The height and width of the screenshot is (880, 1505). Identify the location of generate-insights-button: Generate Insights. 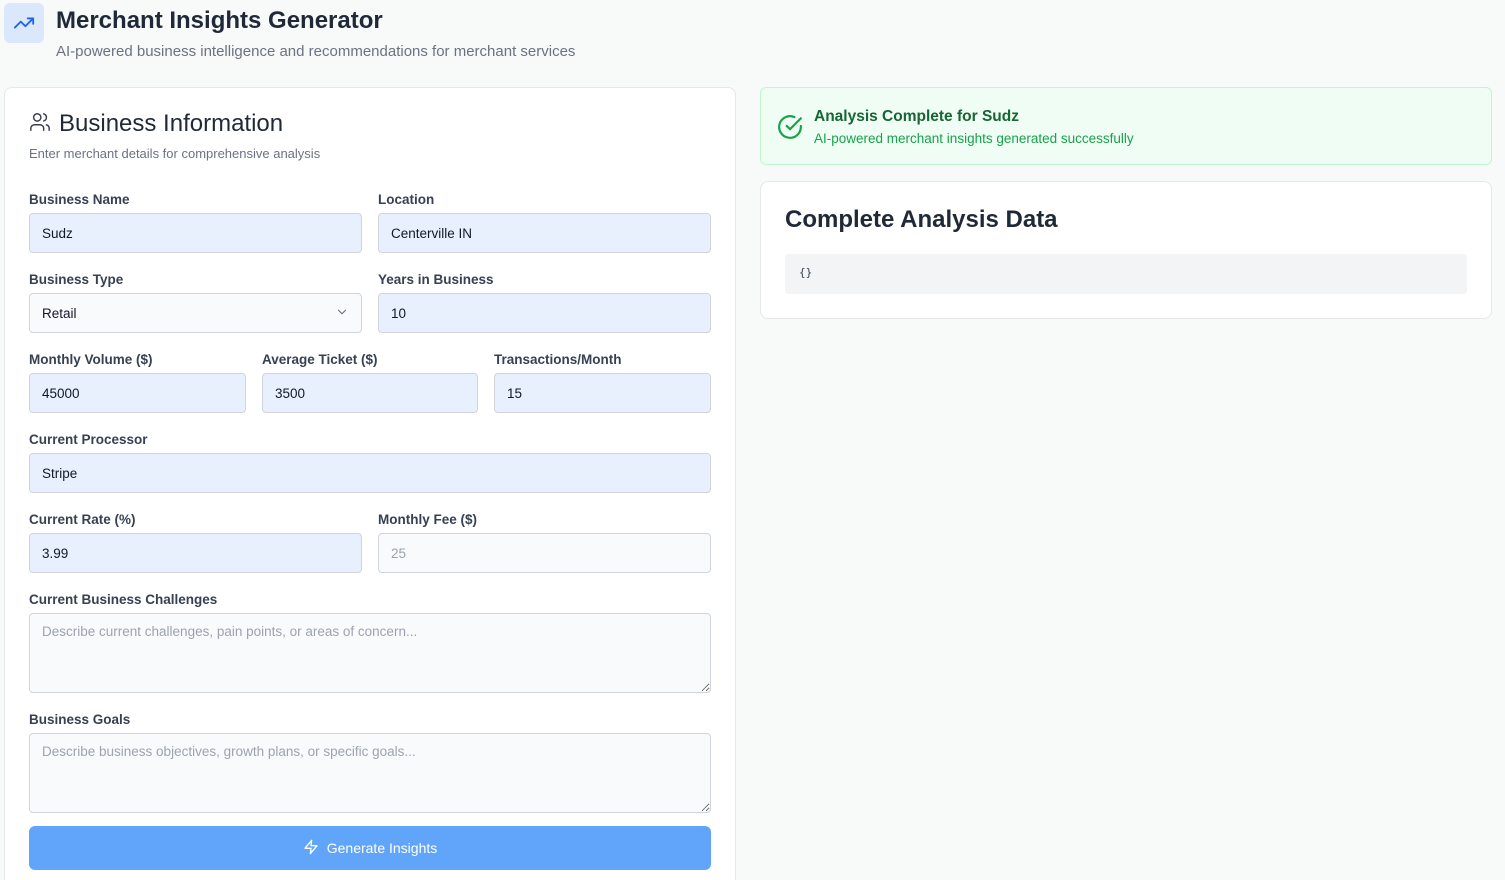
(370, 848).